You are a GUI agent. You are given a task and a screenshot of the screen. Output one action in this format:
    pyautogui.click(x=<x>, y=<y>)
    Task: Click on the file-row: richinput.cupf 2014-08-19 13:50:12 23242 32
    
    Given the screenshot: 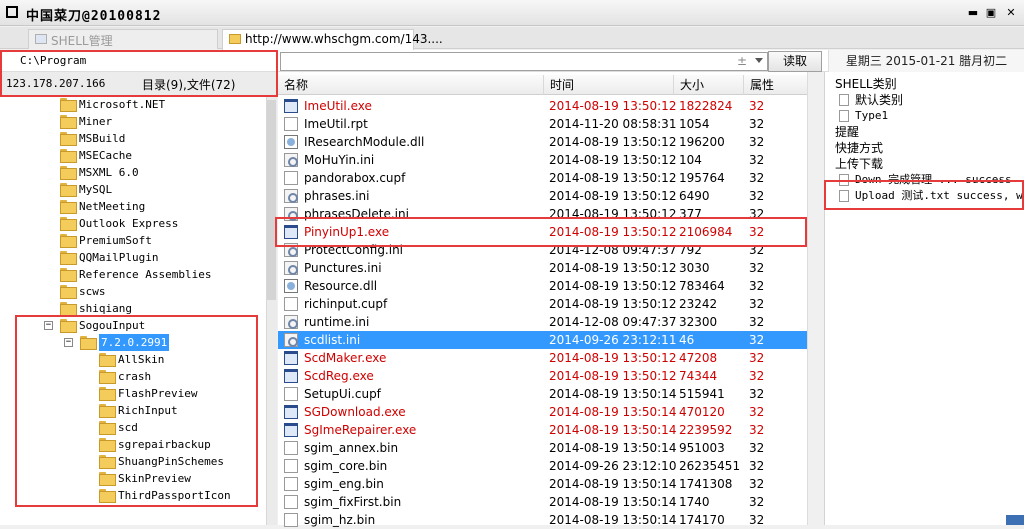 What is the action you would take?
    pyautogui.click(x=542, y=304)
    